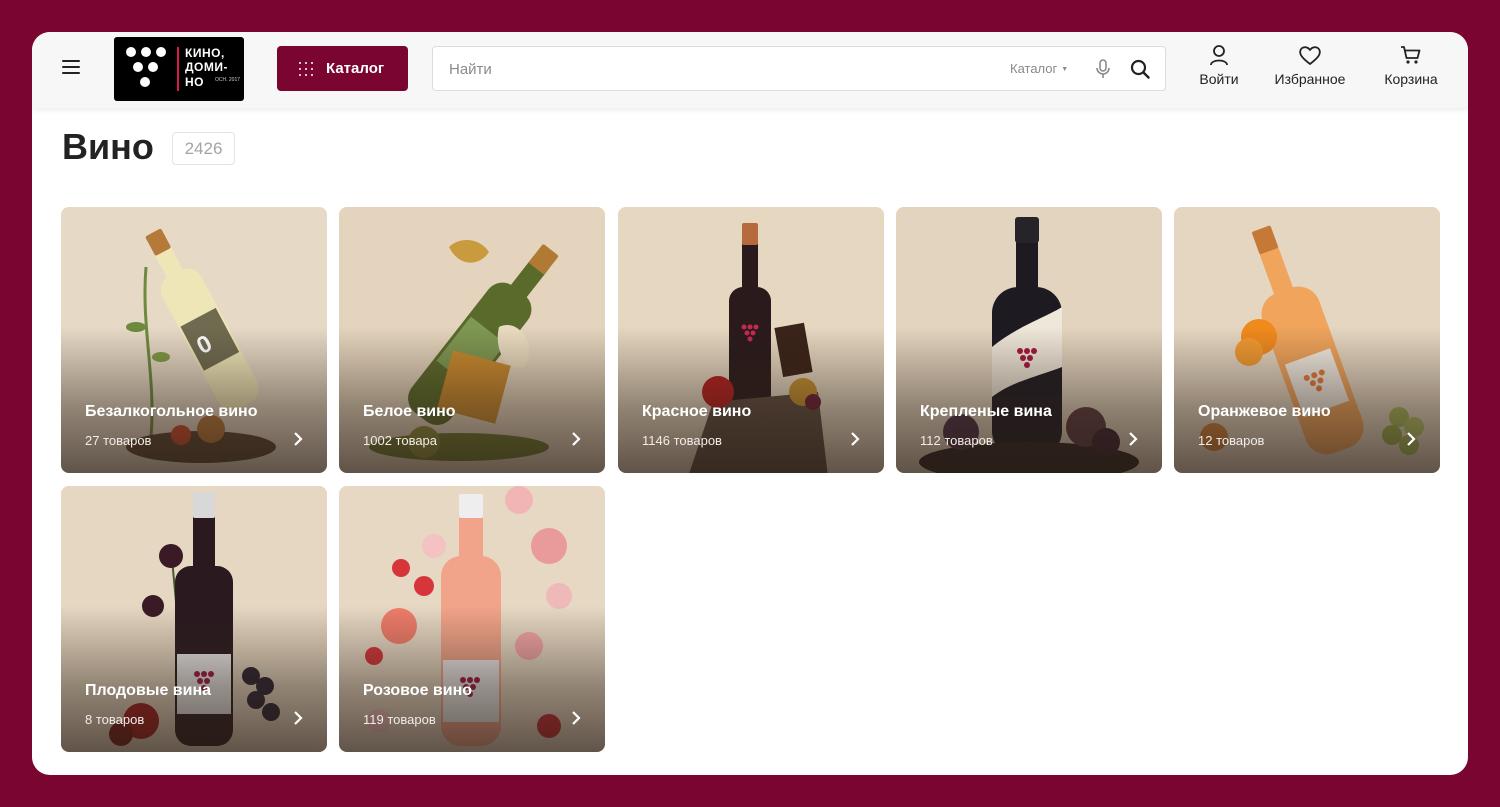  I want to click on search-input, so click(699, 69).